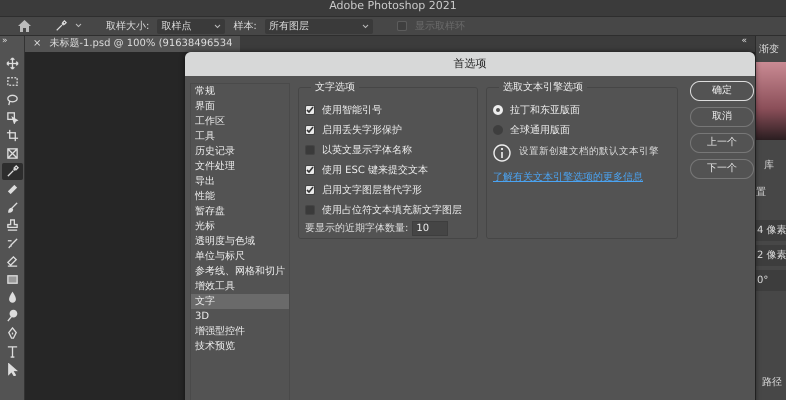 The image size is (786, 400). Describe the element at coordinates (37, 44) in the screenshot. I see `close-icon: ×` at that location.